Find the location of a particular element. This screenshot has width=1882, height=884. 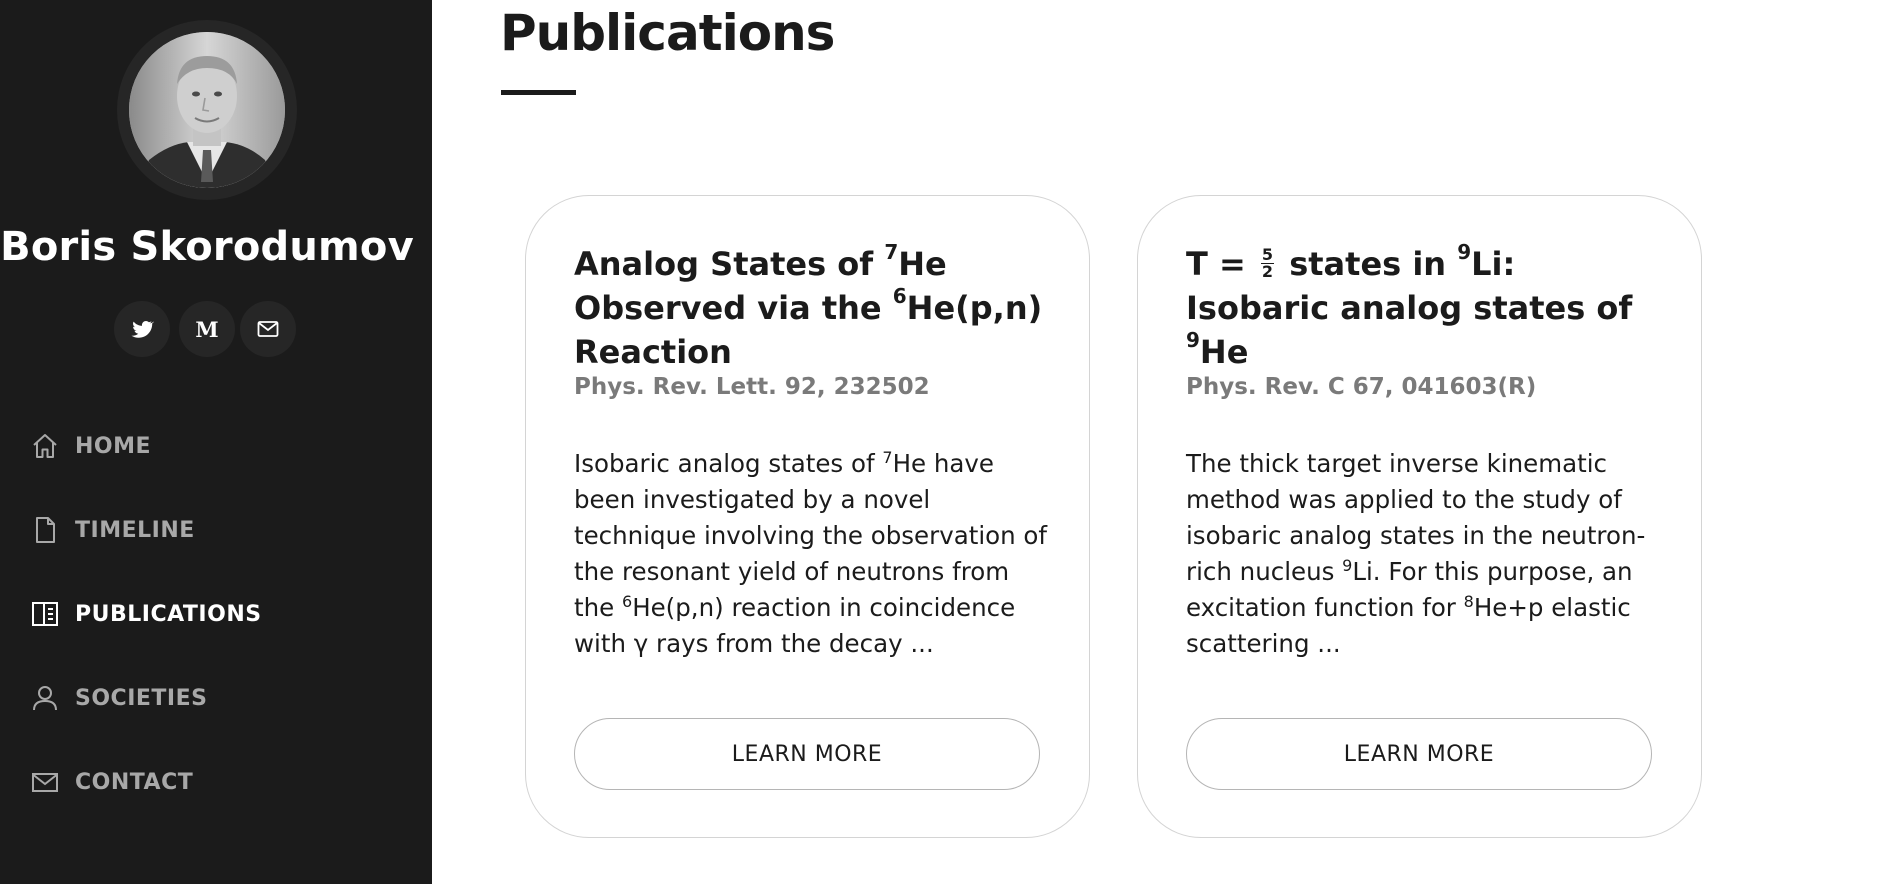

medium-button: M is located at coordinates (207, 329).